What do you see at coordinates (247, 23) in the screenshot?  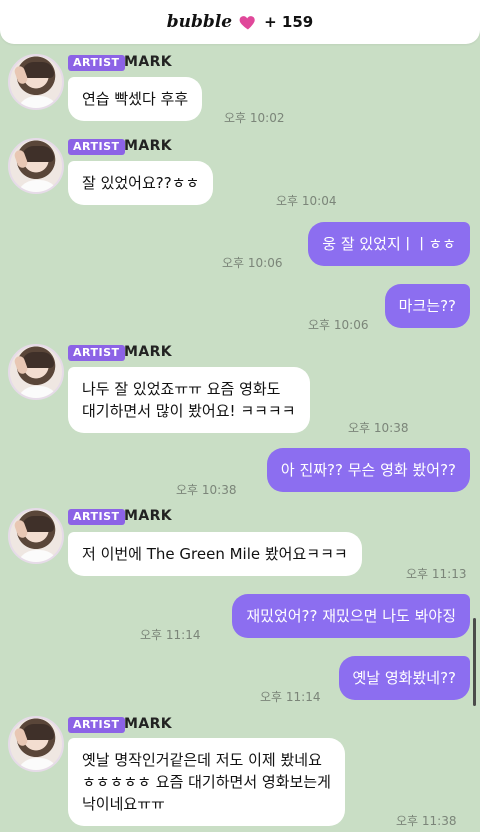 I see `heart-icon` at bounding box center [247, 23].